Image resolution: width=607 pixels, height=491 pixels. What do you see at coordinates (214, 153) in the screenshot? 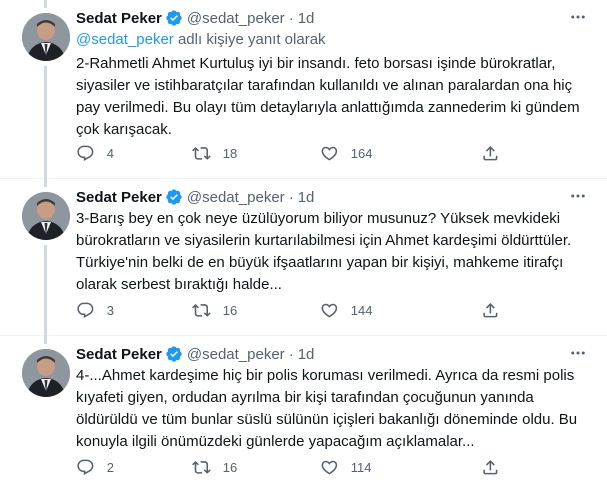
I see `retweet-button: 18` at bounding box center [214, 153].